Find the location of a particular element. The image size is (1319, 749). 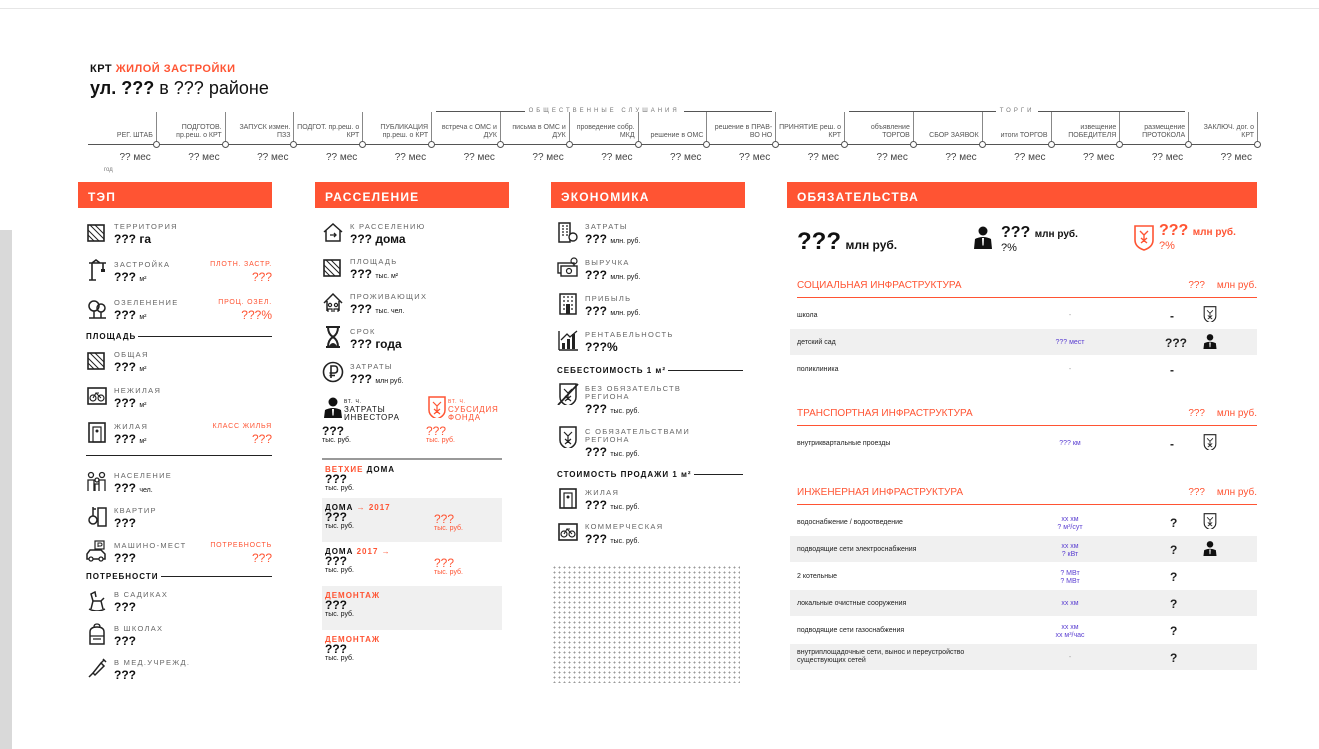

divider-line is located at coordinates (705, 370).